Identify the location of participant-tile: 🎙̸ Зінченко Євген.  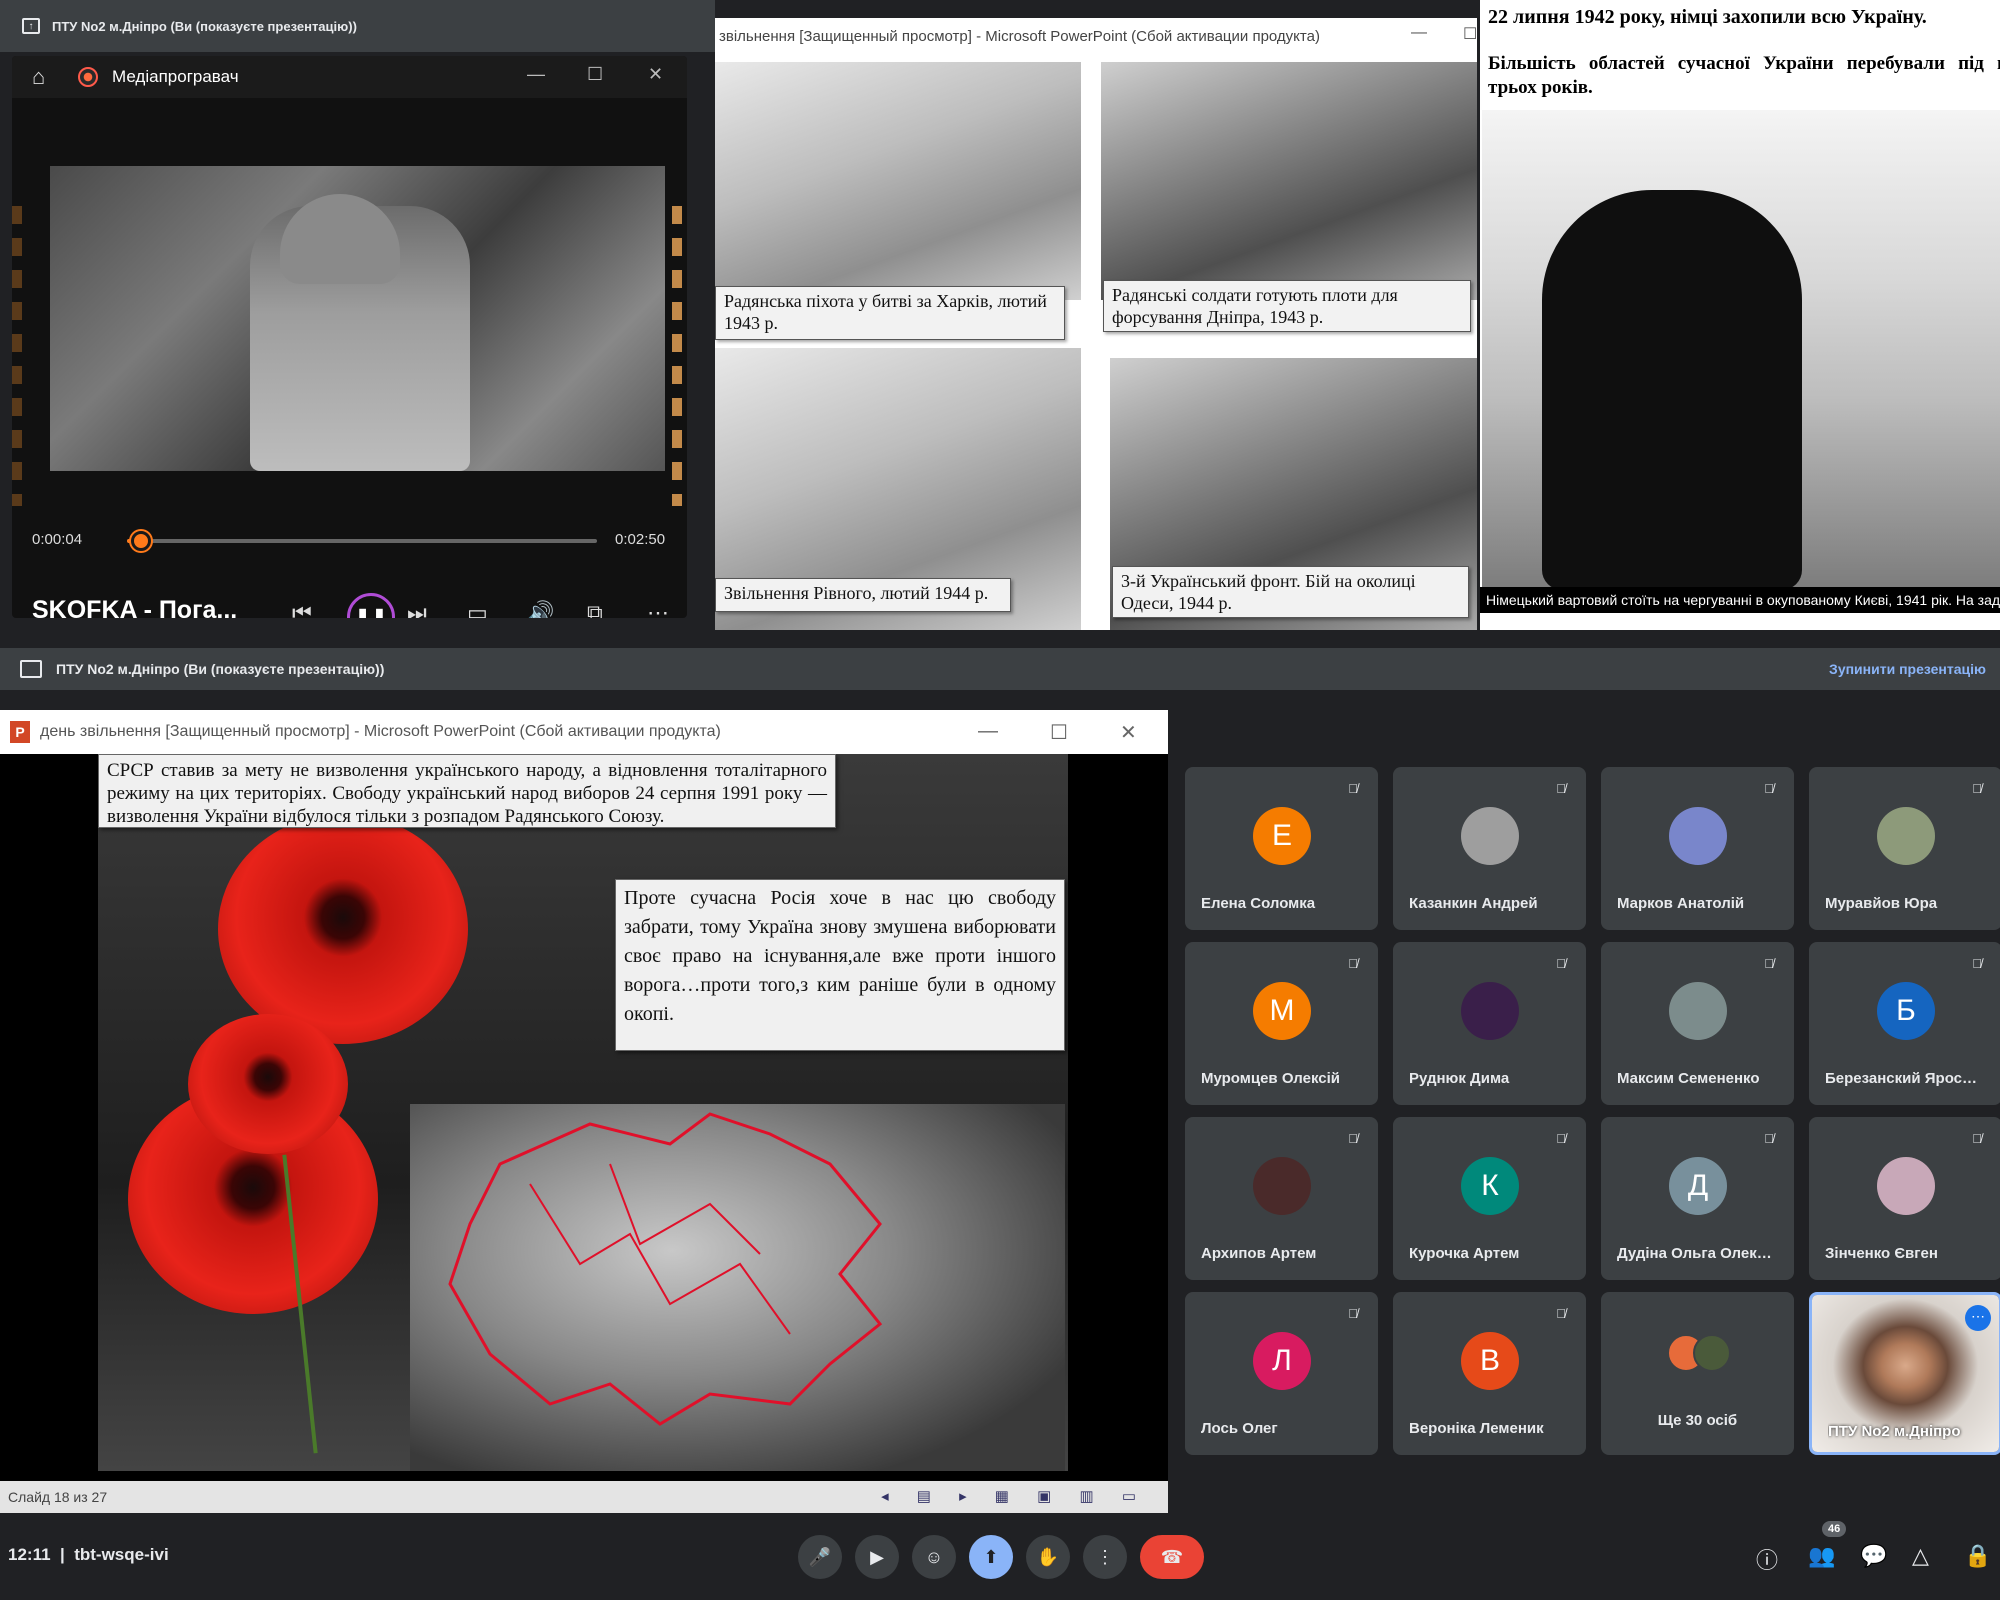
(1904, 1198).